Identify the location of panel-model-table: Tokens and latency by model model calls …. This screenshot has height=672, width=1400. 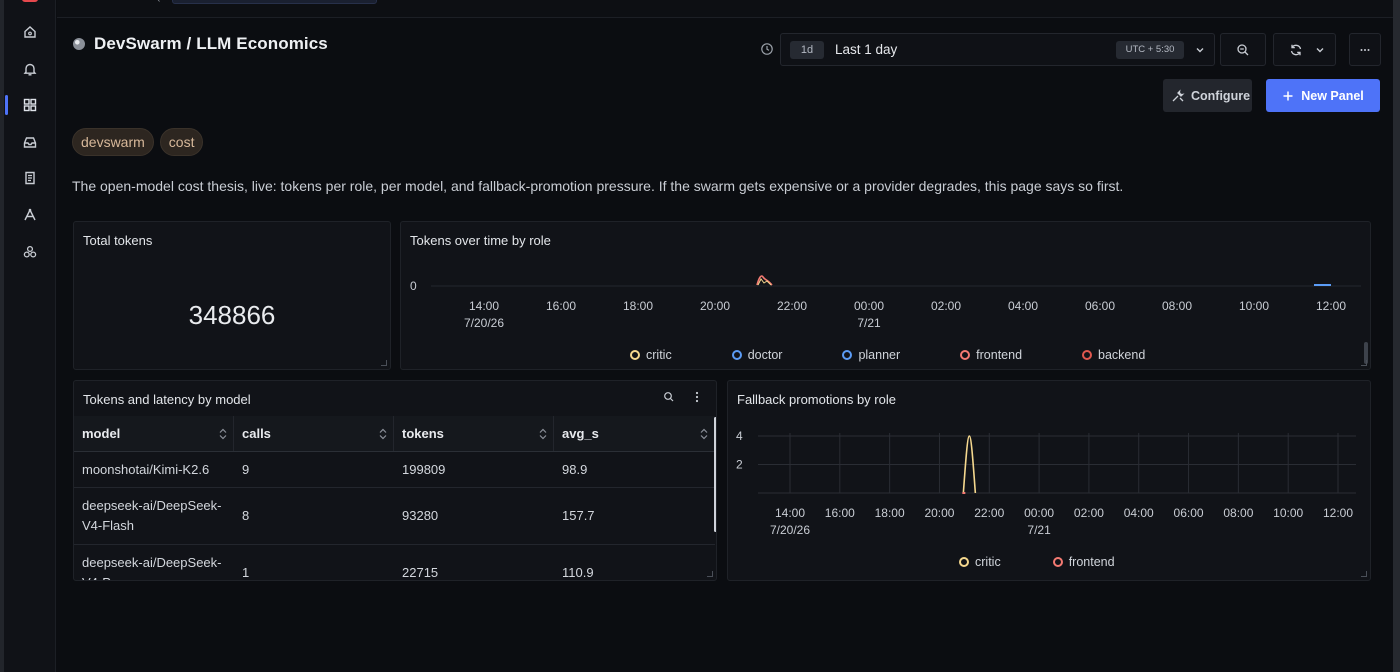
(395, 480).